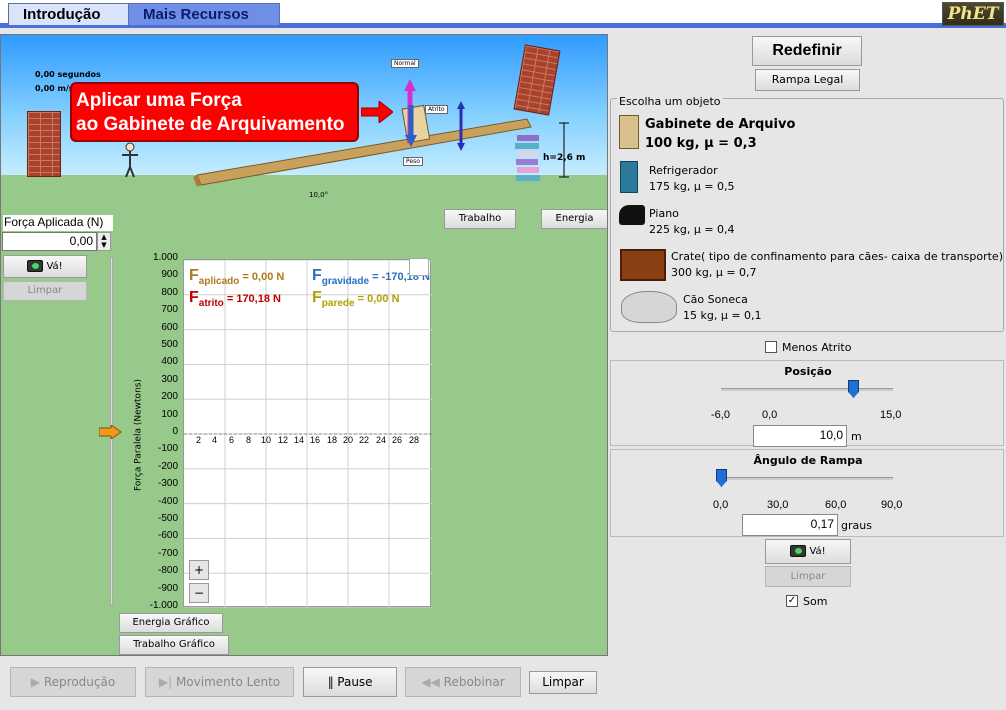 Image resolution: width=1006 pixels, height=710 pixels. I want to click on apply-force-line1: Aplicar uma Força, so click(159, 100).